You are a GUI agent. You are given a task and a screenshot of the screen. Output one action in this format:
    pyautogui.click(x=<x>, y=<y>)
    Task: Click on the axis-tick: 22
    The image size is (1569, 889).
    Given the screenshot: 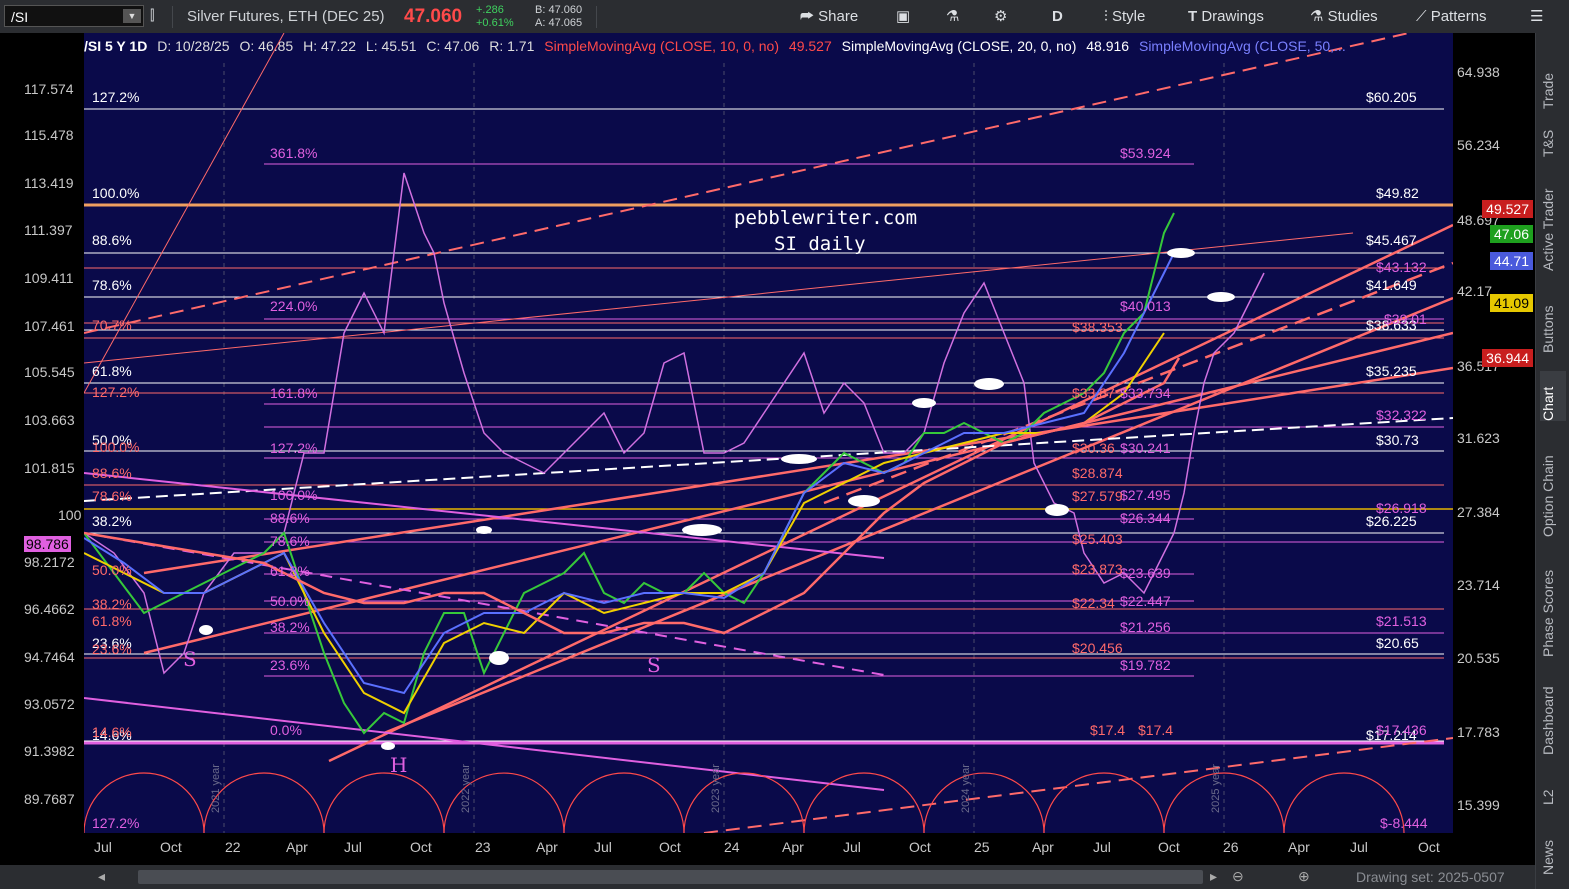 What is the action you would take?
    pyautogui.click(x=233, y=847)
    